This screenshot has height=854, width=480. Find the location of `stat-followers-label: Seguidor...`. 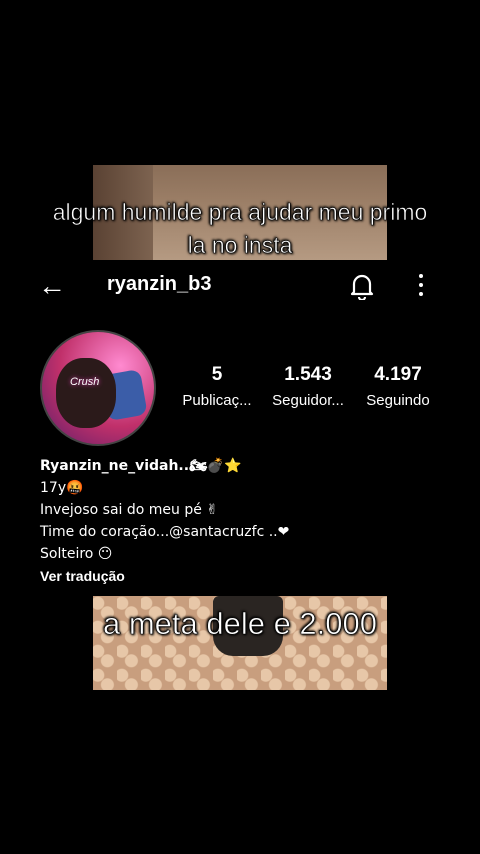

stat-followers-label: Seguidor... is located at coordinates (308, 400).